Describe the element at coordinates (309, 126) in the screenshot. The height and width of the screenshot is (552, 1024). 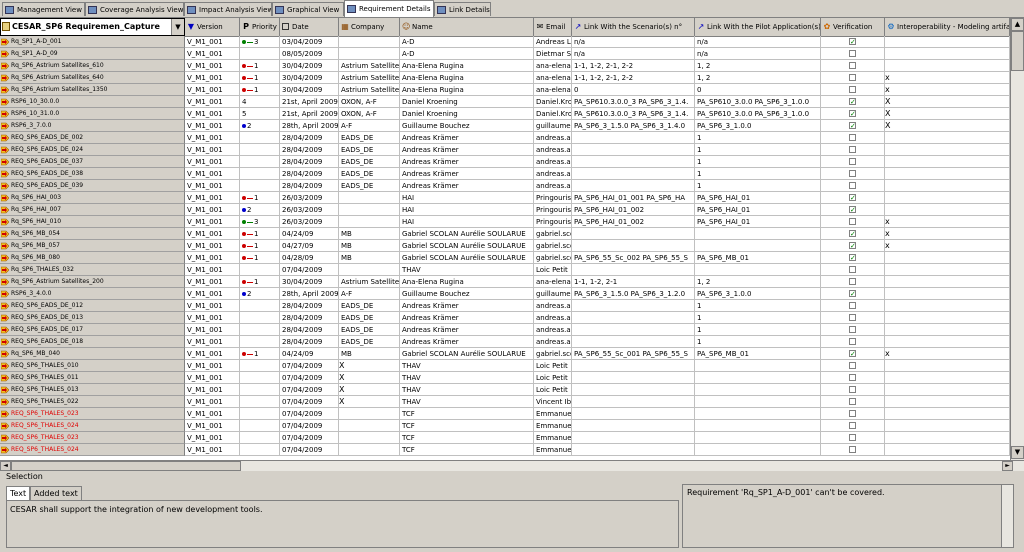
I see `date-cell: 28th, April 2009` at that location.